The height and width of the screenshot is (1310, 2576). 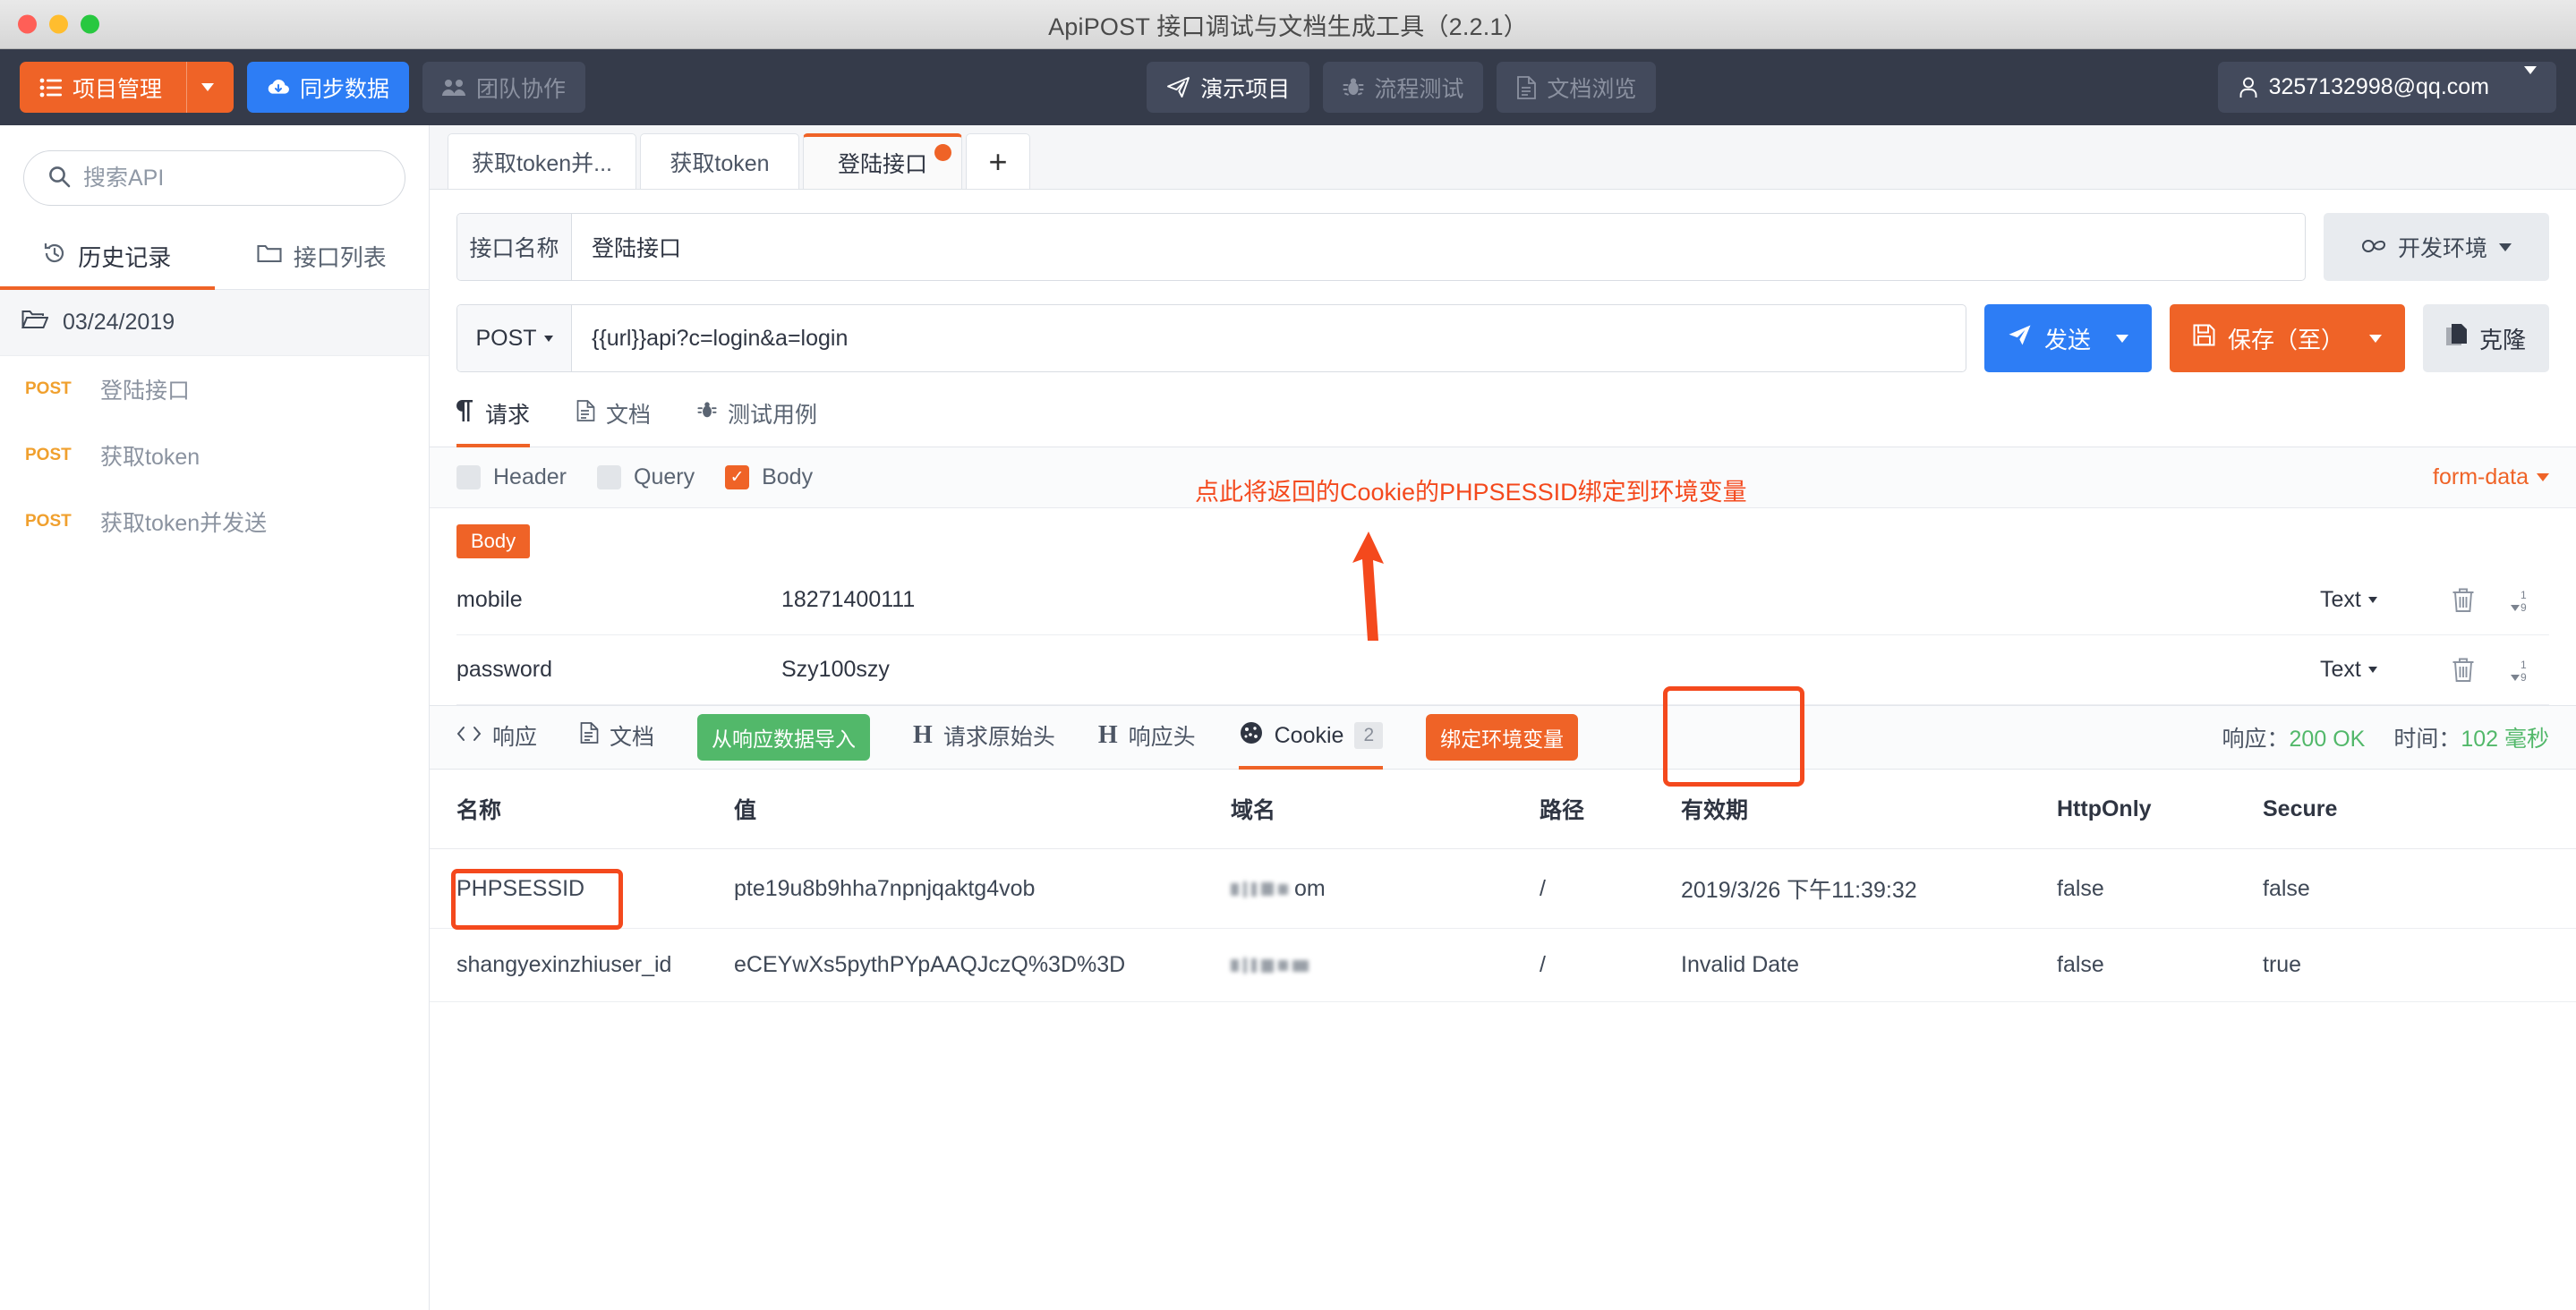 What do you see at coordinates (514, 338) in the screenshot?
I see `method-selector: POST` at bounding box center [514, 338].